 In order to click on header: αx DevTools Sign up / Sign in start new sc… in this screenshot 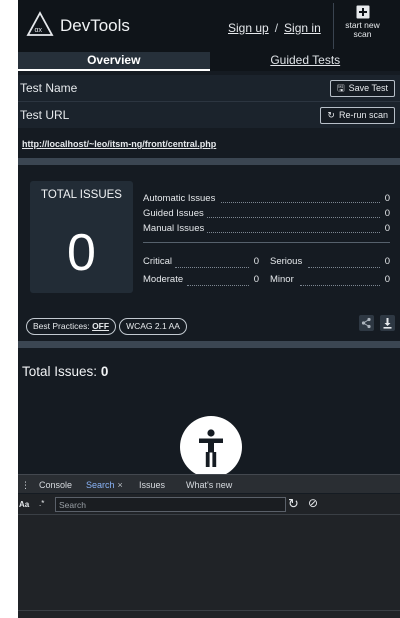, I will do `click(209, 26)`.